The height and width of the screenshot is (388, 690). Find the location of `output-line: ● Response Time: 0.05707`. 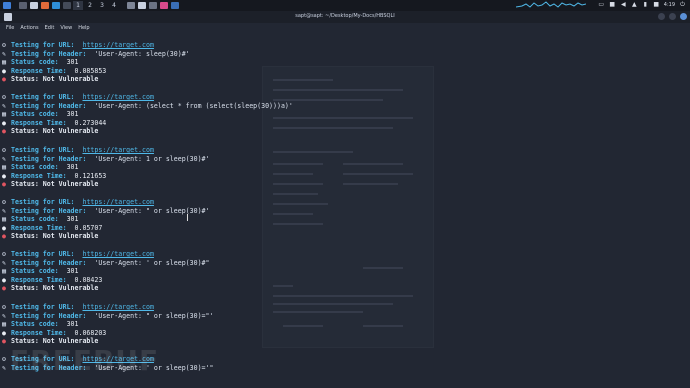

output-line: ● Response Time: 0.05707 is located at coordinates (52, 228).